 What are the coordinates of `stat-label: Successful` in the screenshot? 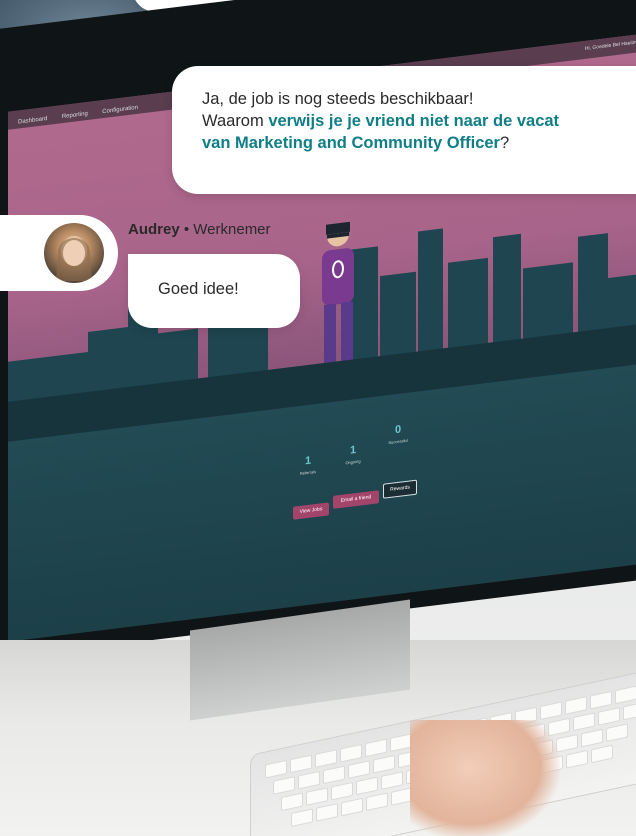 It's located at (398, 441).